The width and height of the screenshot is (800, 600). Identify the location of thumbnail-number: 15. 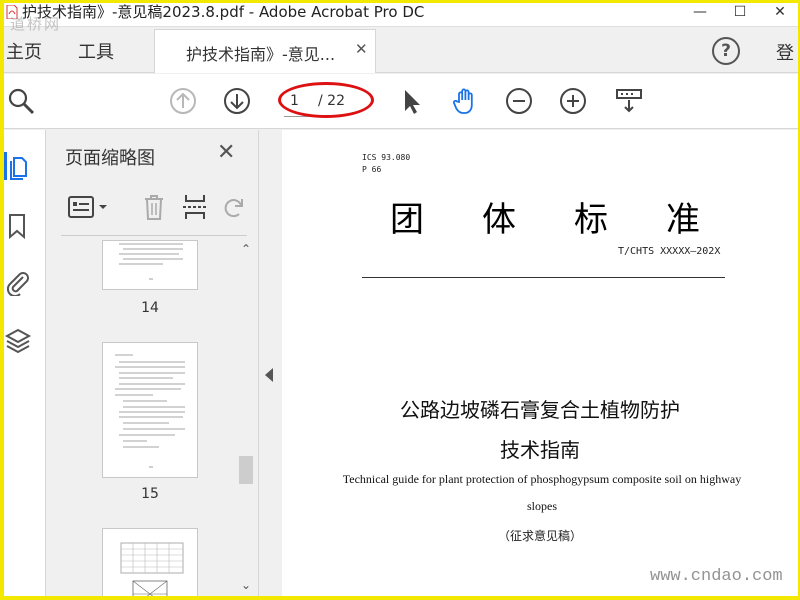
(150, 494).